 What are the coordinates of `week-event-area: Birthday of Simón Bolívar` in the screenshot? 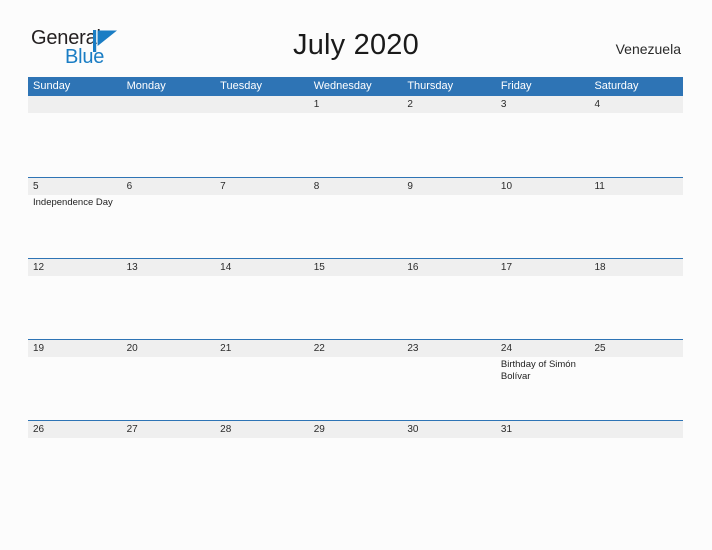 It's located at (355, 388).